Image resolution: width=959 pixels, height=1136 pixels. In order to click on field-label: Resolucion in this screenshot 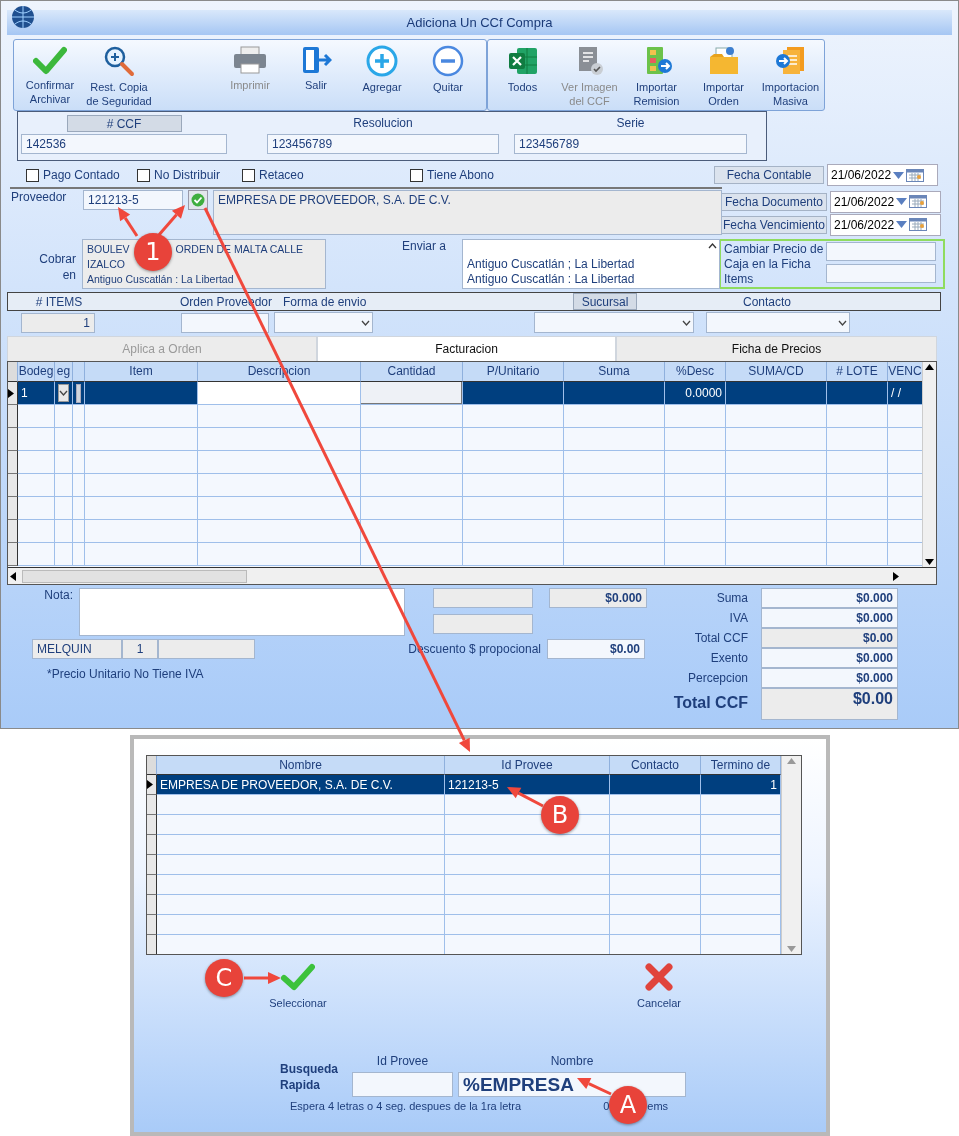, I will do `click(383, 123)`.